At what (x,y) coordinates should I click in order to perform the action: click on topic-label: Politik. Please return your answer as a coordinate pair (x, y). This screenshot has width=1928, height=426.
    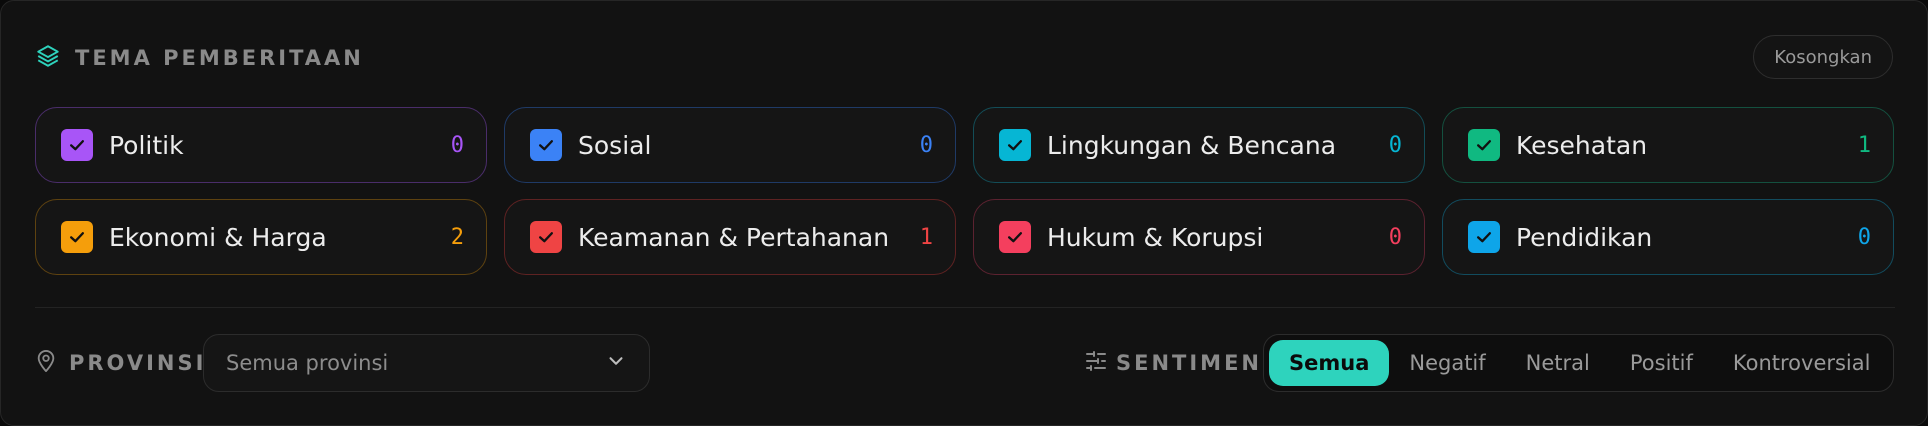
    Looking at the image, I should click on (146, 145).